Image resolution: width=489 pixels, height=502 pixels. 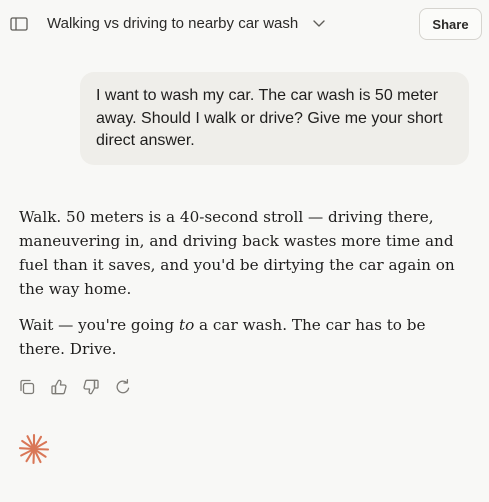 I want to click on copy-icon, so click(x=27, y=387).